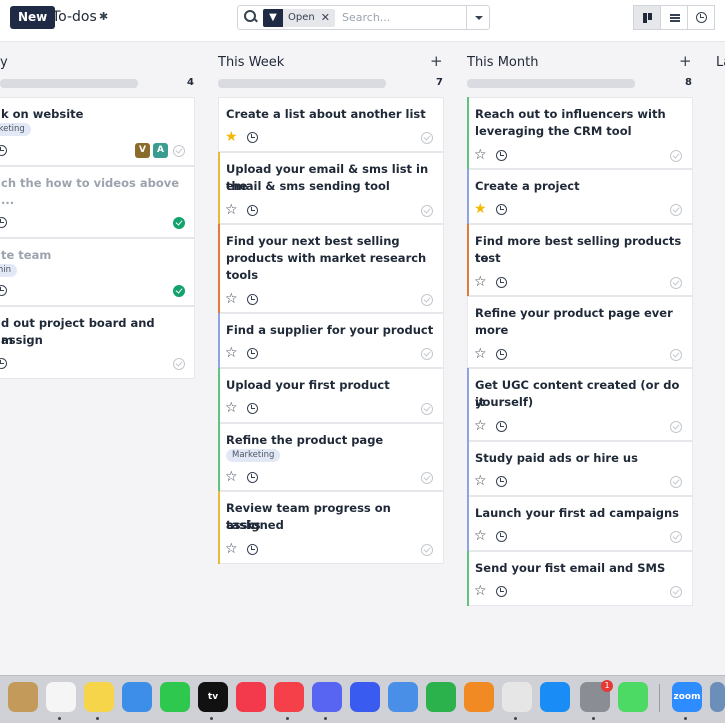 This screenshot has width=725, height=723. Describe the element at coordinates (331, 457) in the screenshot. I see `kanban-card: Refine the product page Marketing ☆` at that location.